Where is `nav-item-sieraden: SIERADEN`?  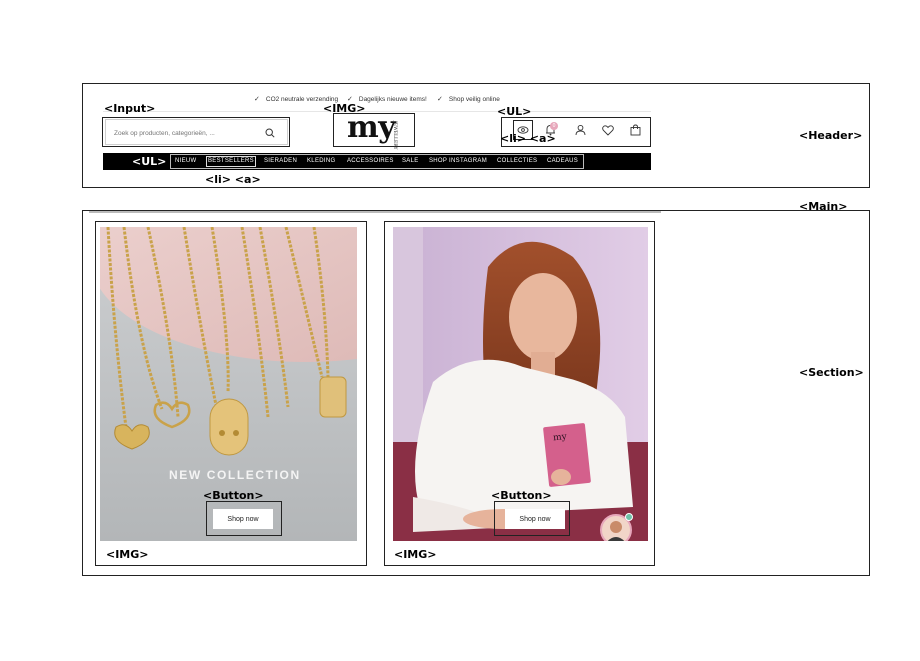
nav-item-sieraden: SIERADEN is located at coordinates (280, 161).